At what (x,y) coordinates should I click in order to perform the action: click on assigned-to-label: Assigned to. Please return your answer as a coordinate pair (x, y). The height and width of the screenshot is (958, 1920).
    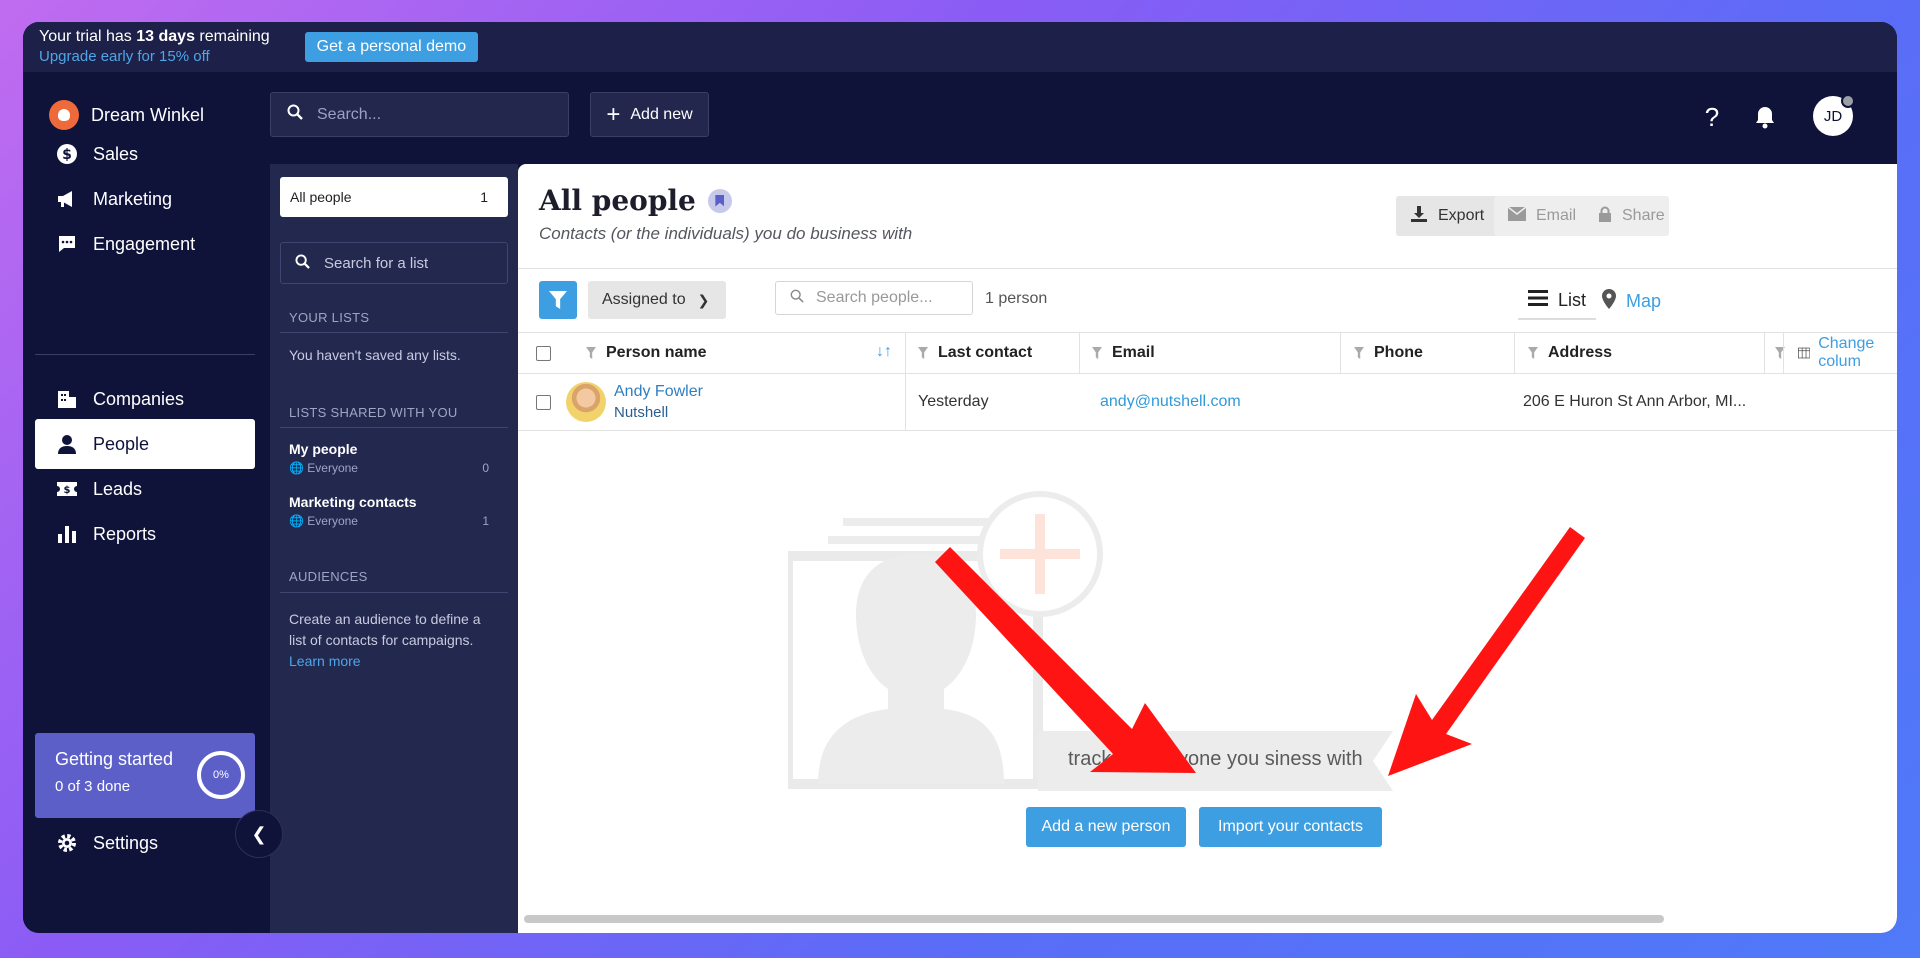
    Looking at the image, I should click on (644, 299).